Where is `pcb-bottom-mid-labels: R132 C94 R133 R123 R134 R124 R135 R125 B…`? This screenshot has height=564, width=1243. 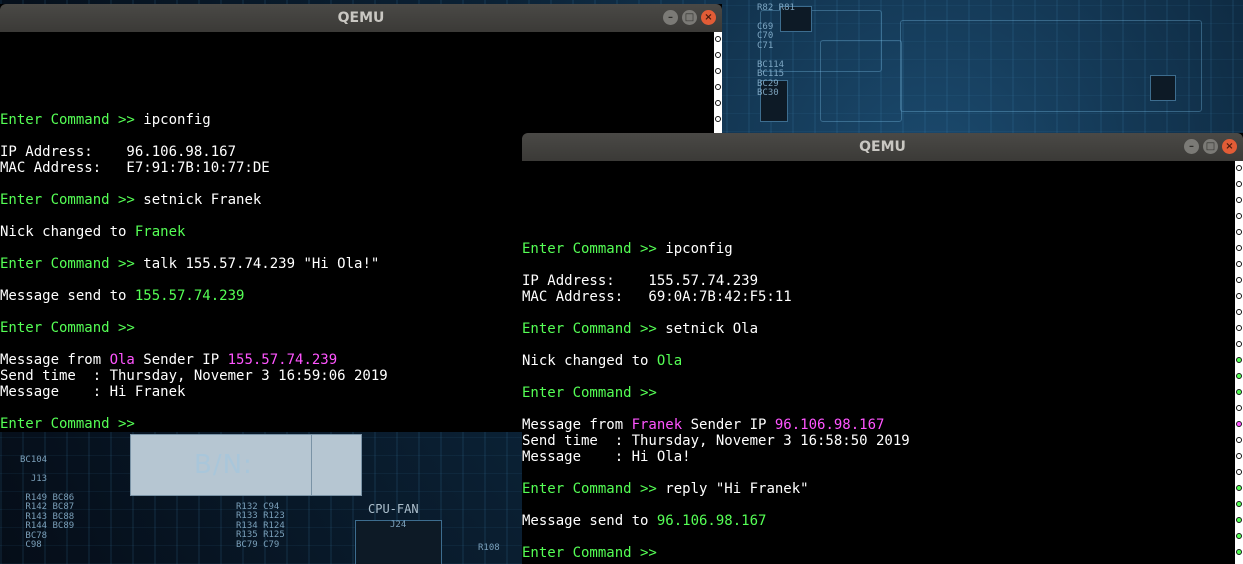
pcb-bottom-mid-labels: R132 C94 R133 R123 R134 R124 R135 R125 B… is located at coordinates (260, 526).